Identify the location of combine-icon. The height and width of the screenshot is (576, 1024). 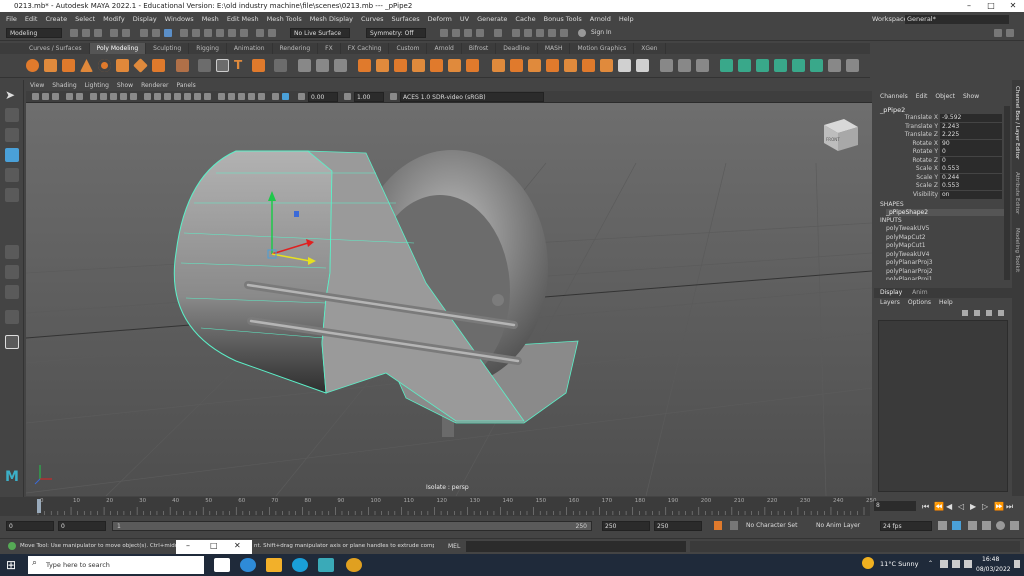
(222, 65).